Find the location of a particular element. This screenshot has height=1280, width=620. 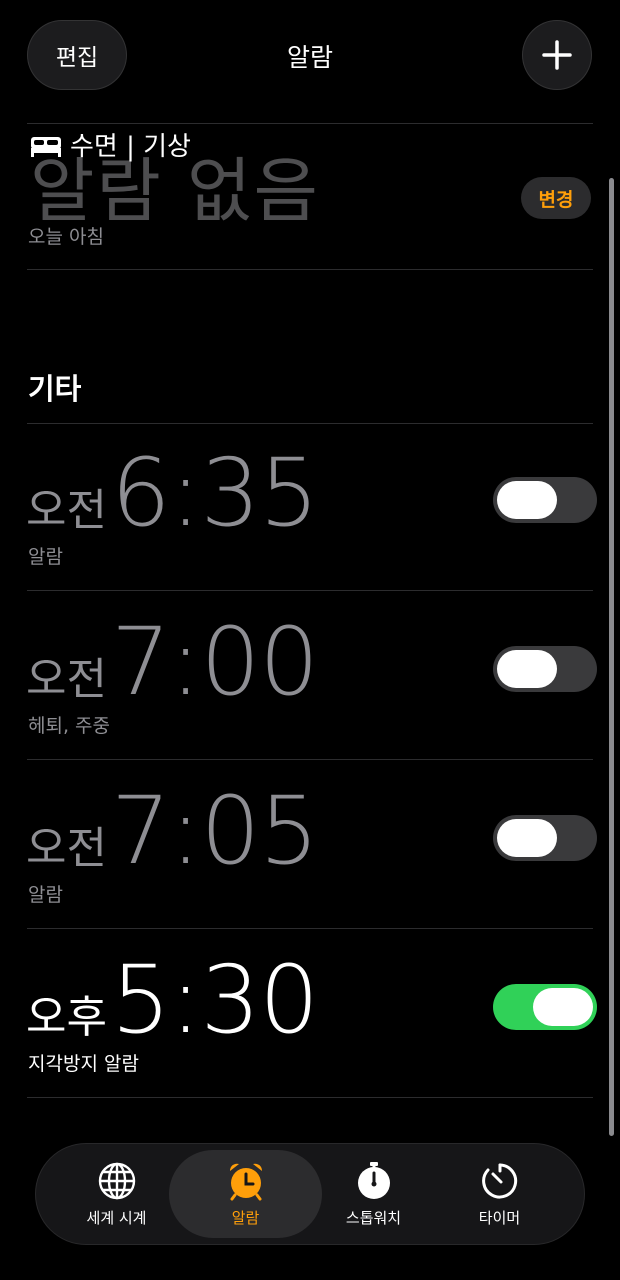

tab-label: 세계 시계 is located at coordinates (116, 1217).